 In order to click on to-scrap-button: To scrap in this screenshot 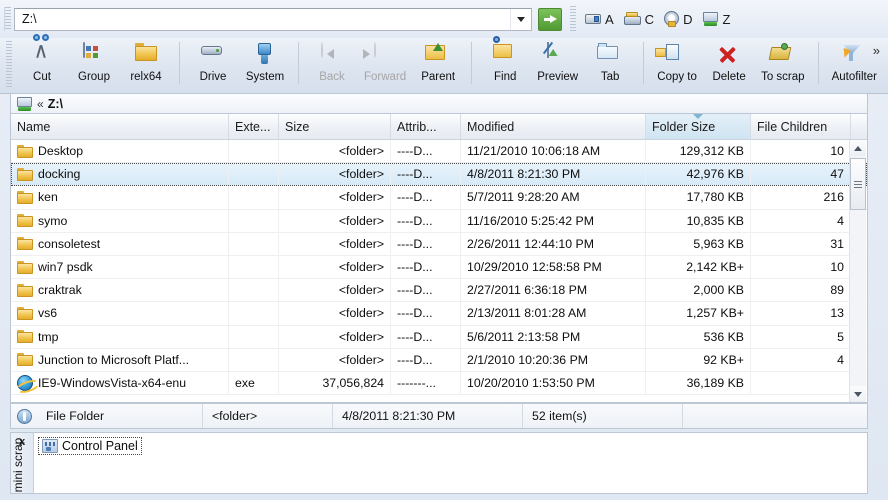, I will do `click(782, 62)`.